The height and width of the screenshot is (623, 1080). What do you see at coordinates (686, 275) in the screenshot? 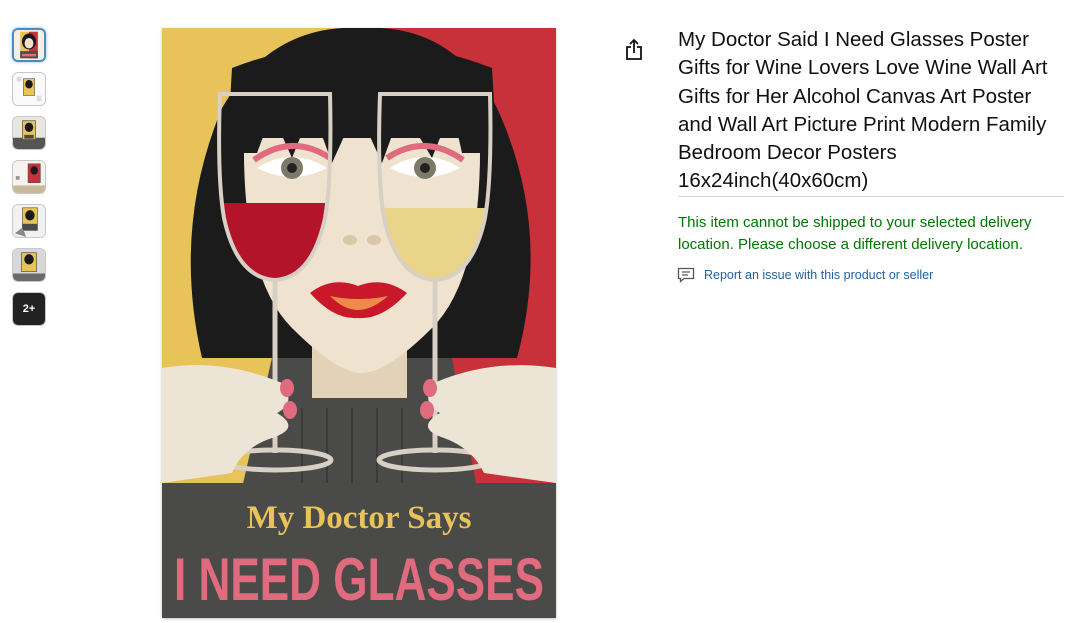
I see `feedback-icon` at bounding box center [686, 275].